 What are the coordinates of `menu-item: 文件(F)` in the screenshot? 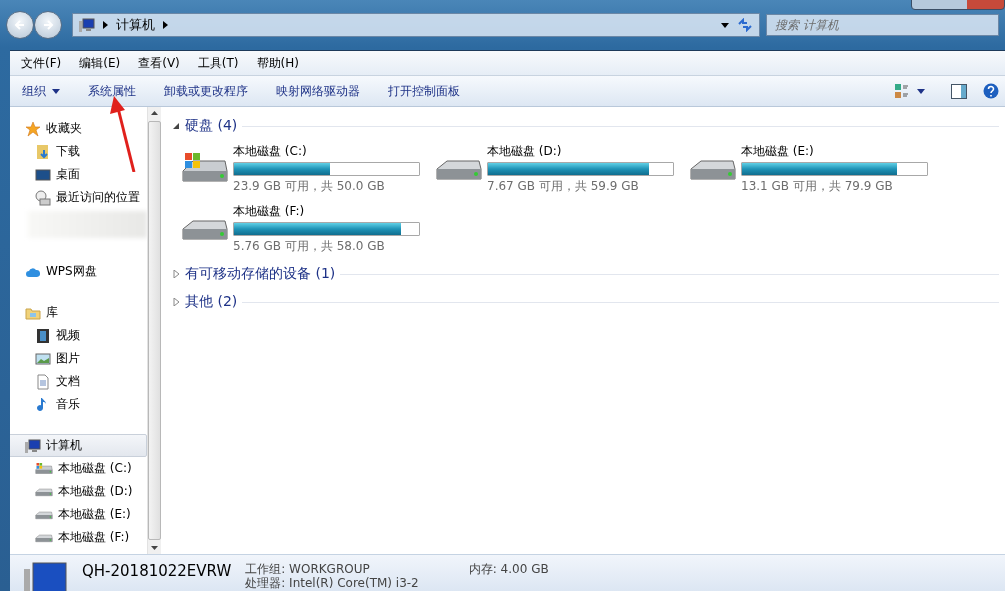 It's located at (41, 63).